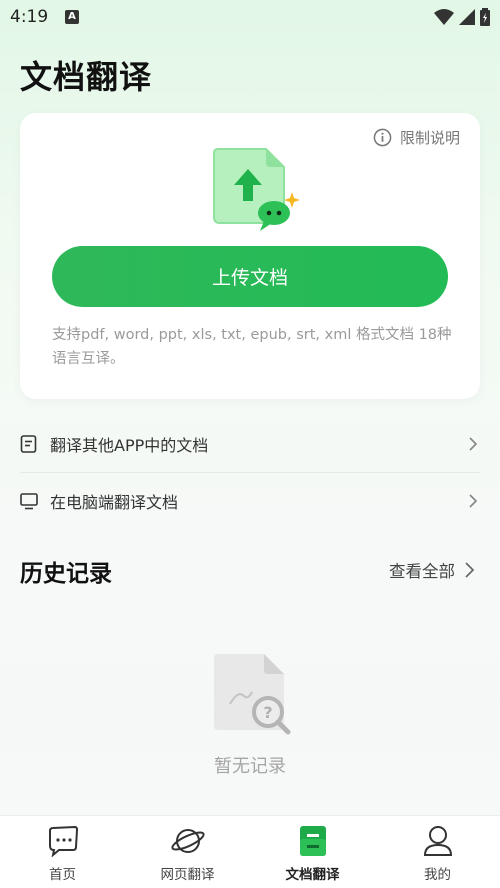  Describe the element at coordinates (313, 841) in the screenshot. I see `document-translate-icon` at that location.